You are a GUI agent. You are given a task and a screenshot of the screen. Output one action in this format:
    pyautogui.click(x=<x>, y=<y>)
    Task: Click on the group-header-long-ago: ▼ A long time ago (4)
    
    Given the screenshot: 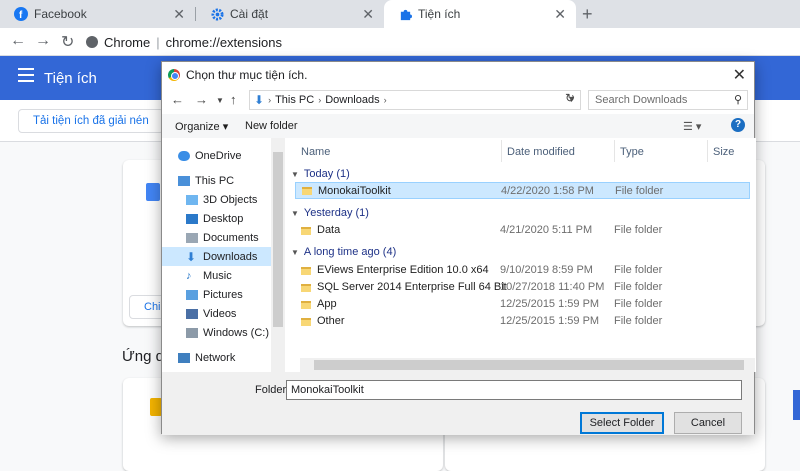 What is the action you would take?
    pyautogui.click(x=343, y=252)
    